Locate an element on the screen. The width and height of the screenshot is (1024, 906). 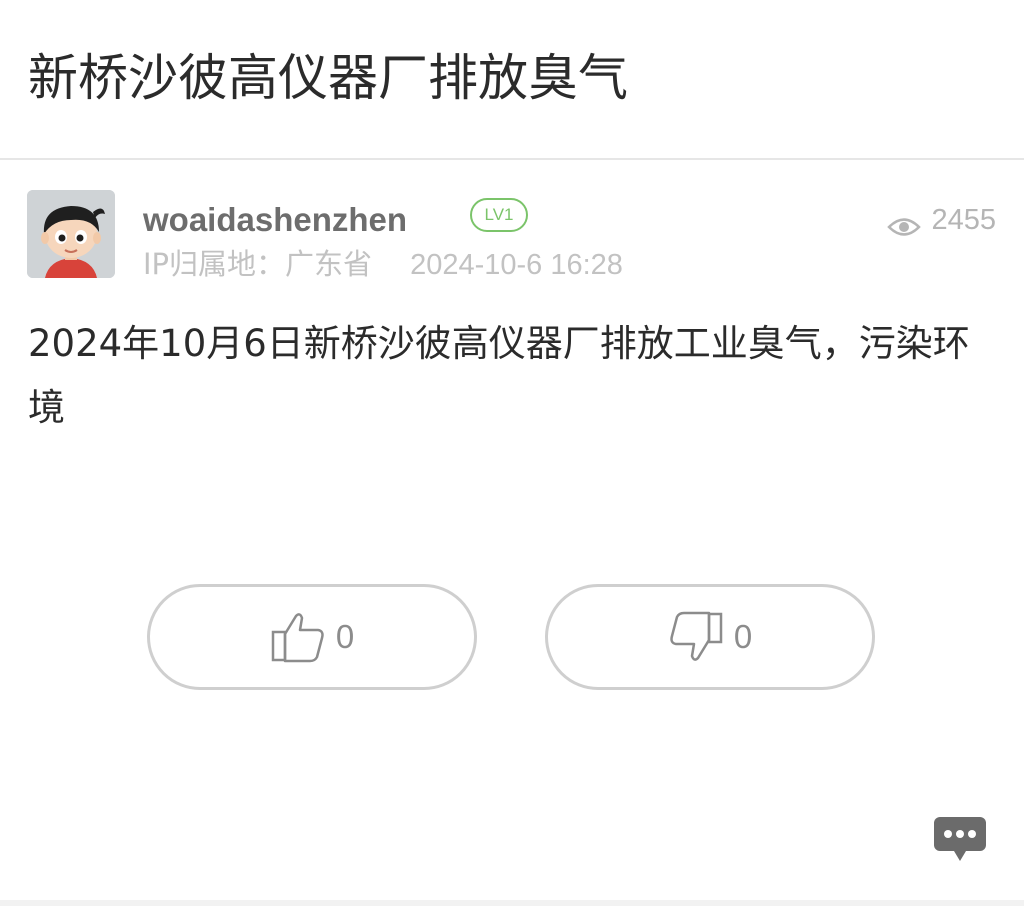
dislike-count: 0 is located at coordinates (743, 636).